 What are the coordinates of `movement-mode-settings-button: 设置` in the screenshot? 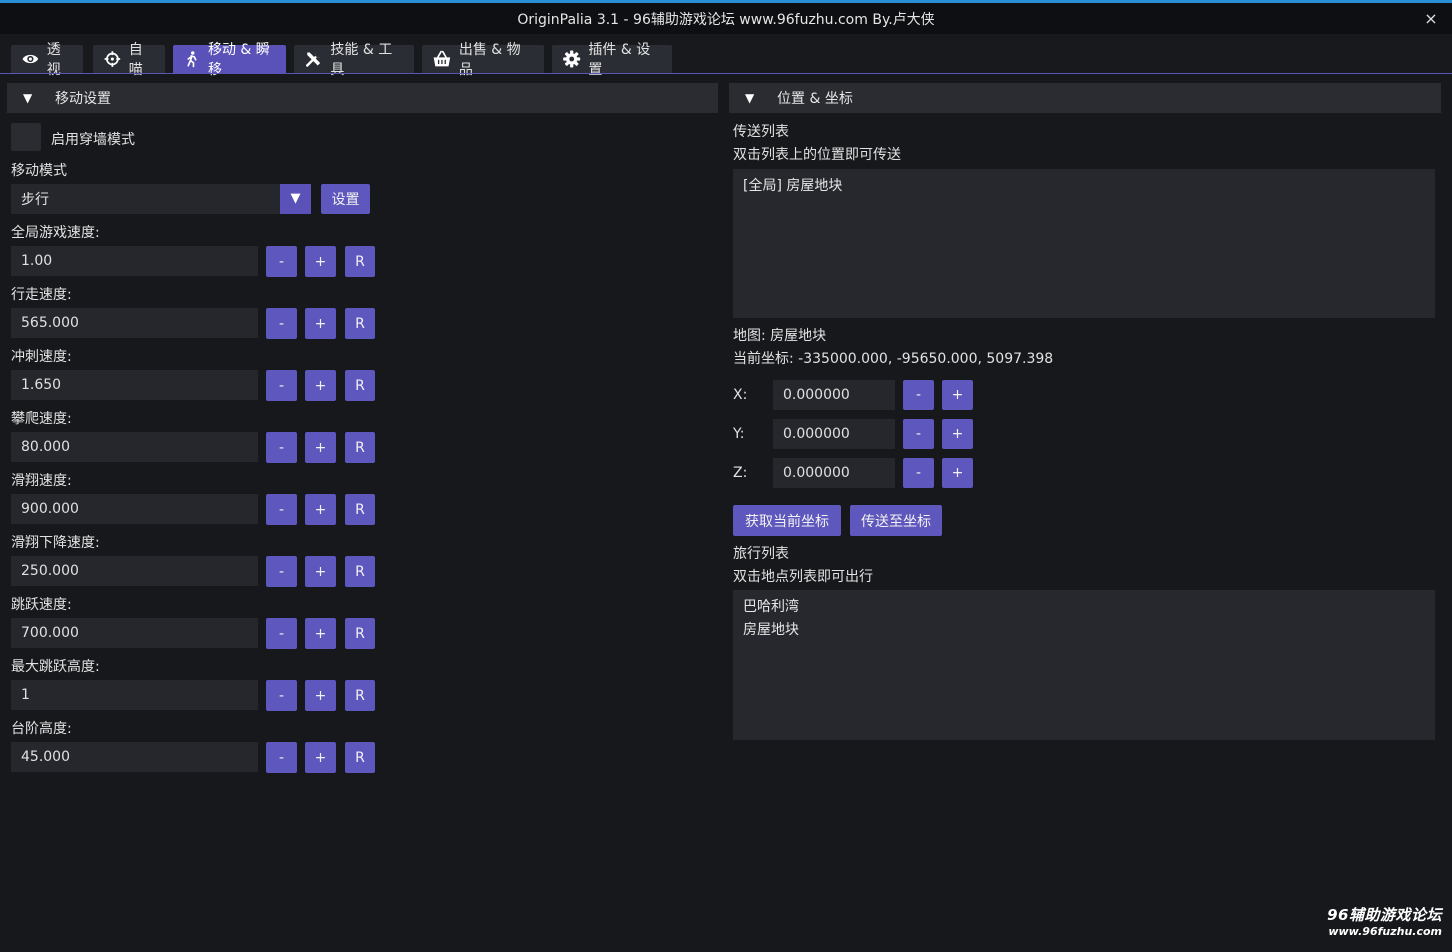 It's located at (345, 199).